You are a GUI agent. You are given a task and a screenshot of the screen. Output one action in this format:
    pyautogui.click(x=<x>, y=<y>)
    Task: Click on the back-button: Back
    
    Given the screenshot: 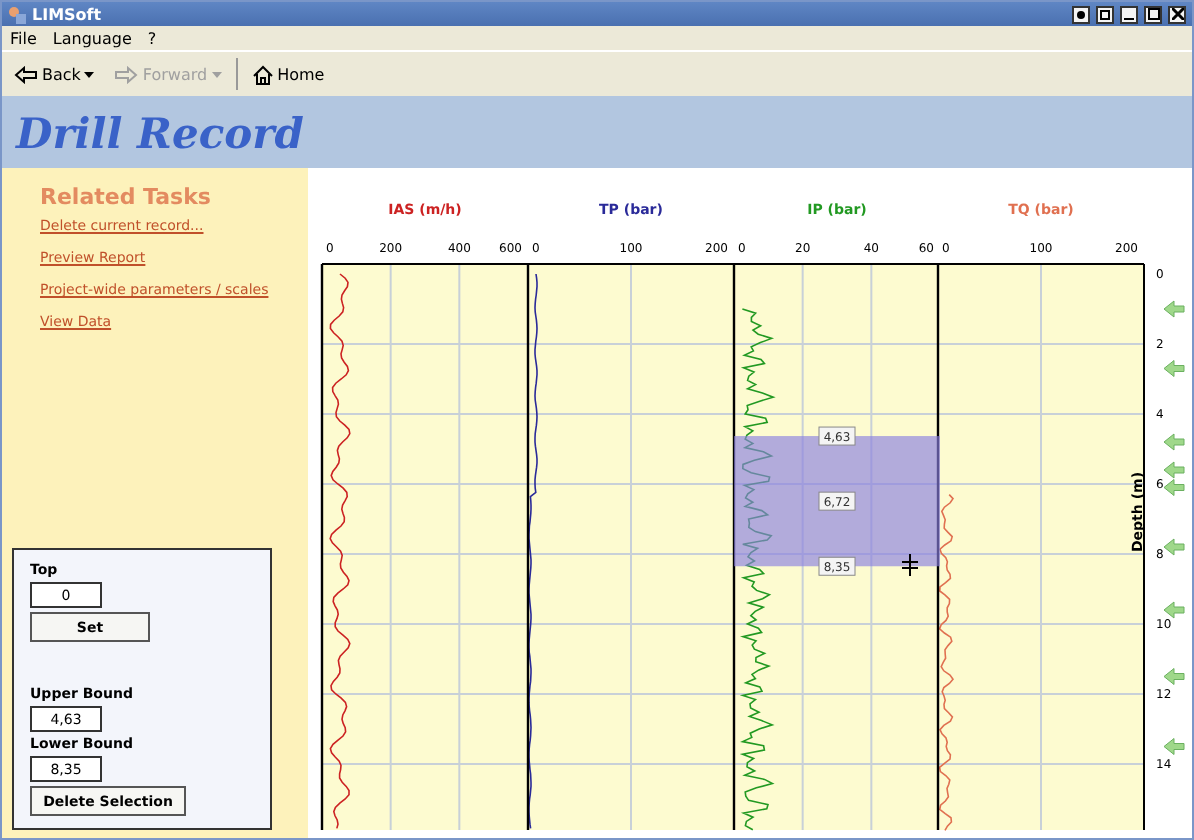 What is the action you would take?
    pyautogui.click(x=54, y=74)
    